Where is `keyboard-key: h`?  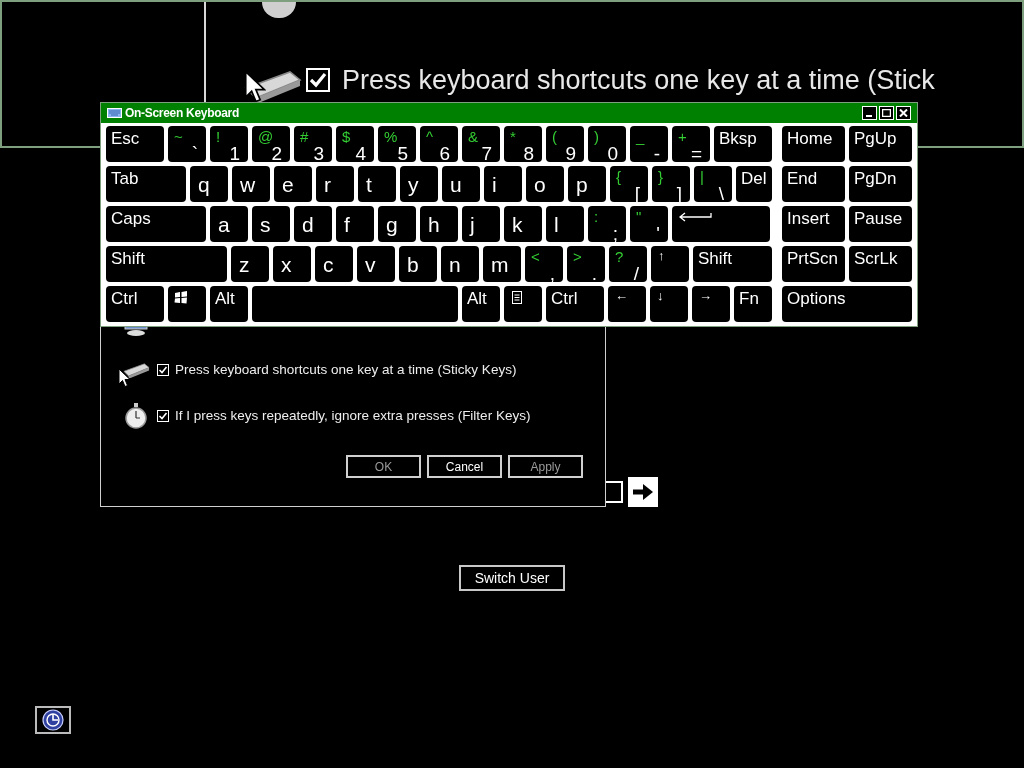
keyboard-key: h is located at coordinates (439, 224).